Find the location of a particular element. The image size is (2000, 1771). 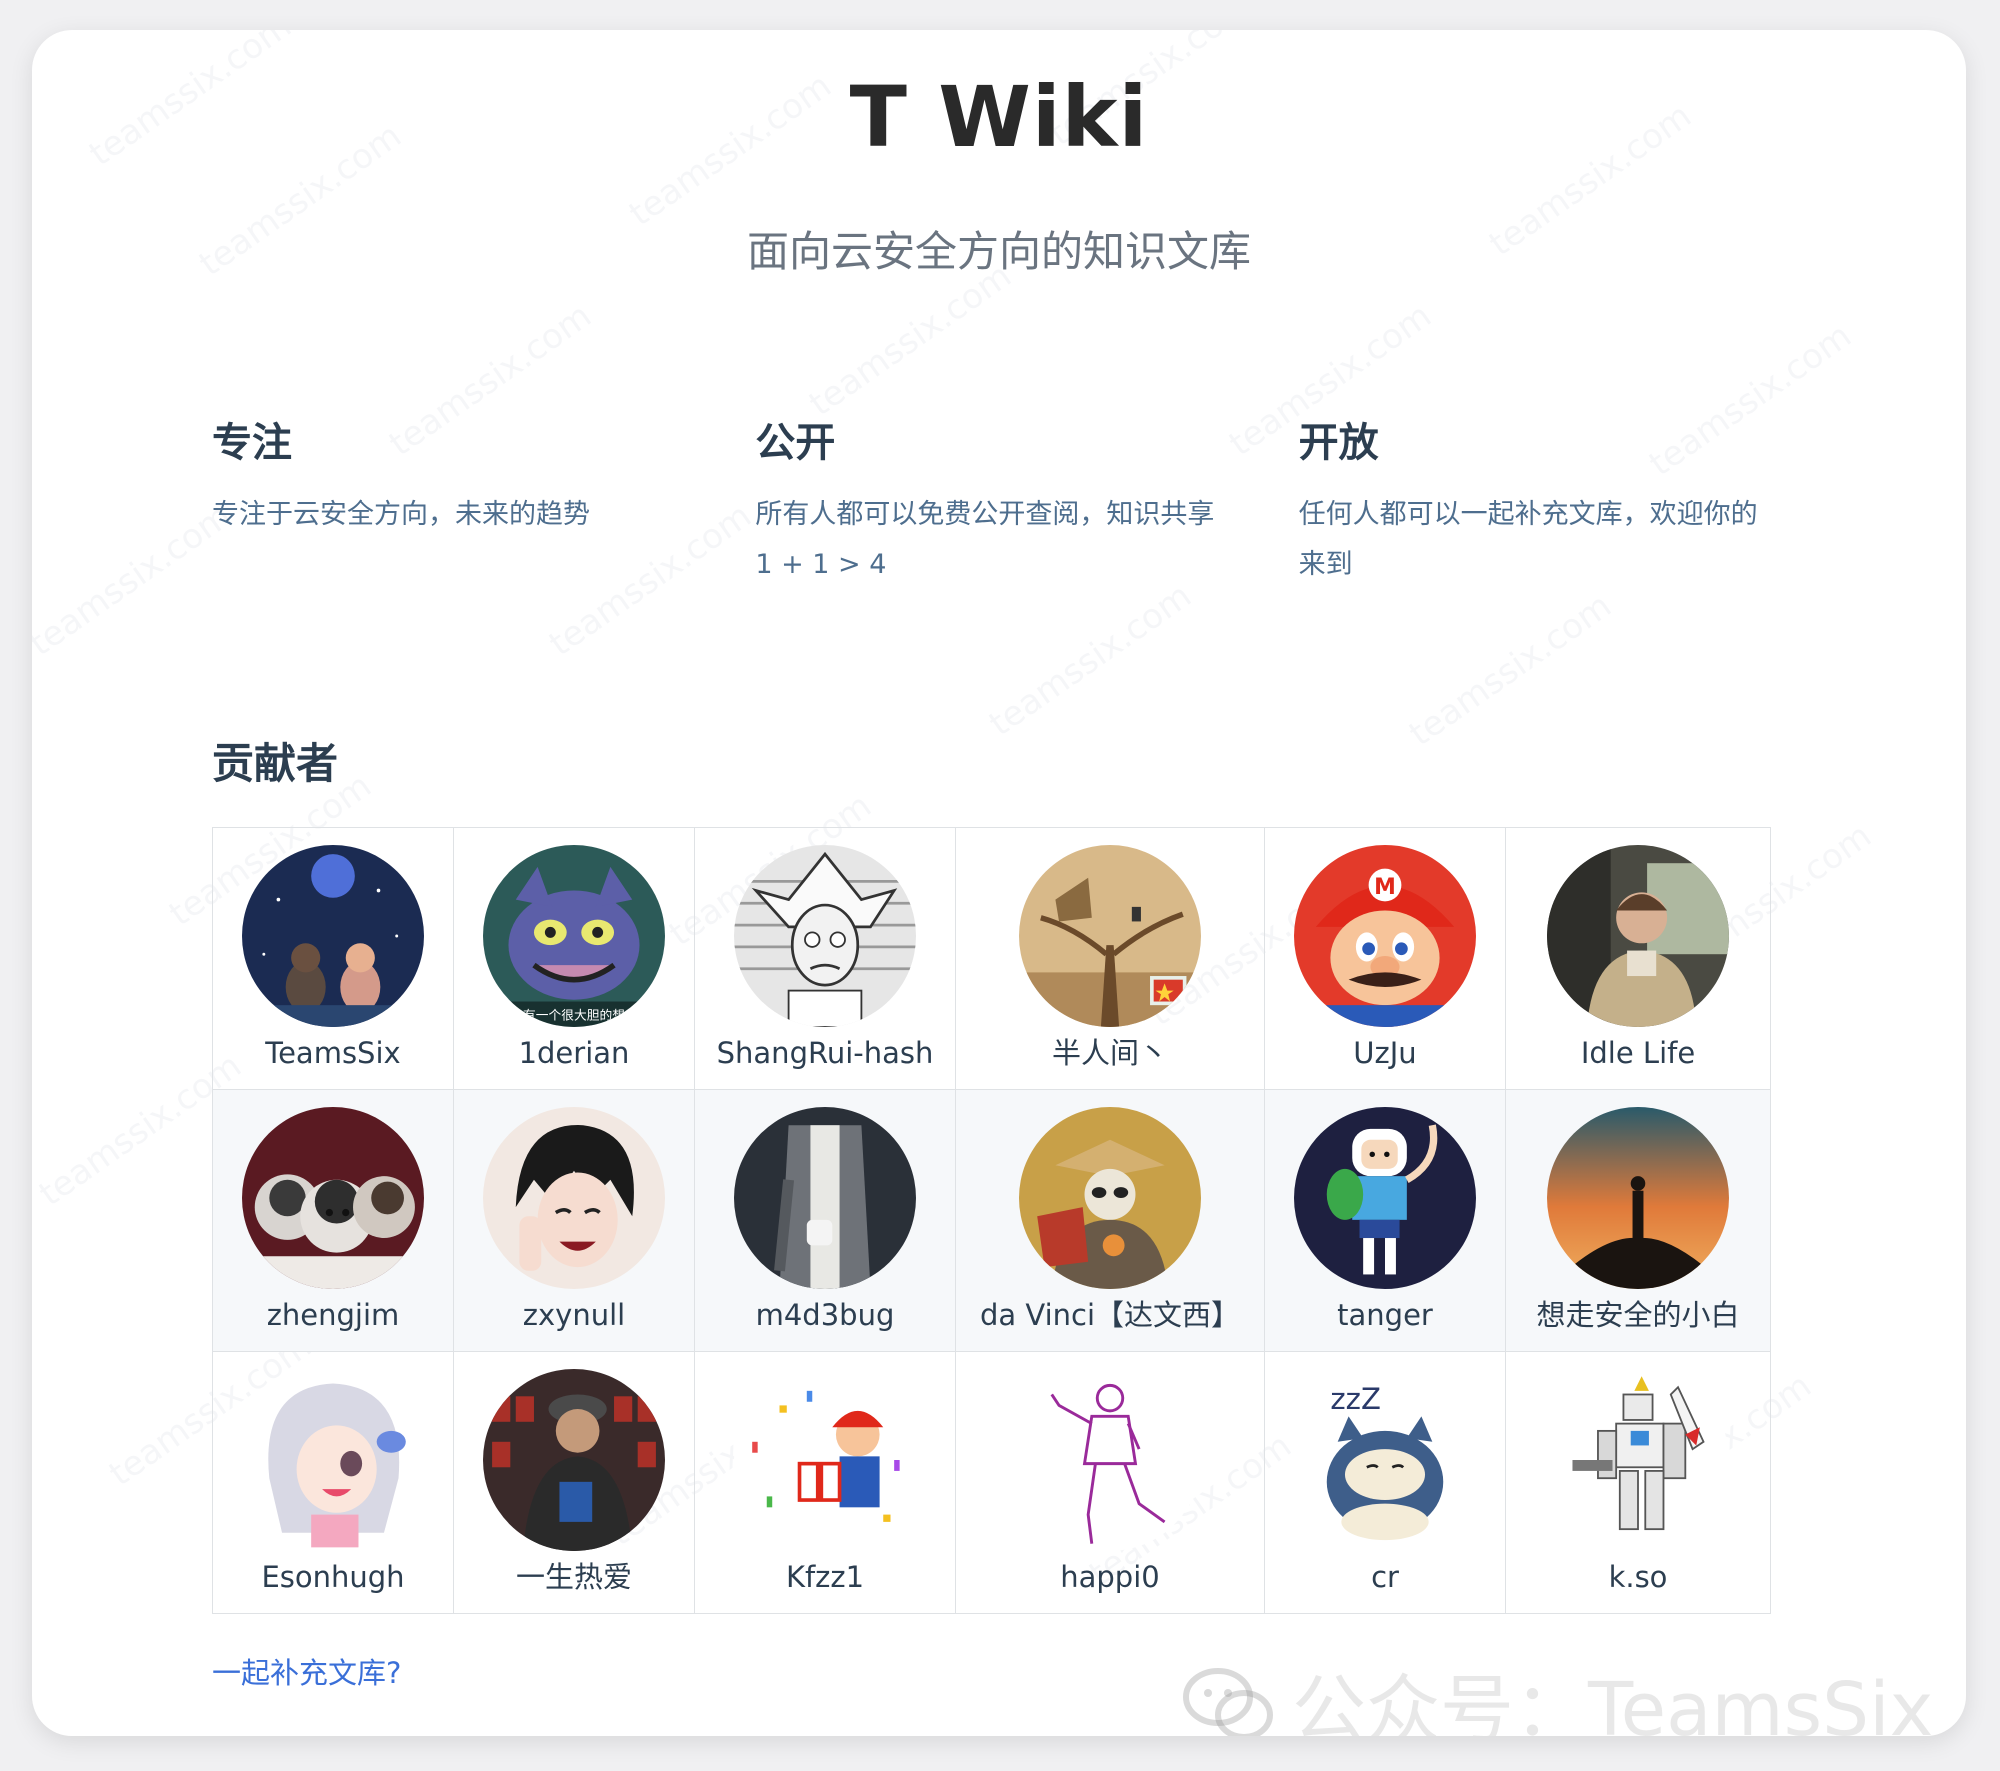

mecha-robot-avatar is located at coordinates (1638, 1460).